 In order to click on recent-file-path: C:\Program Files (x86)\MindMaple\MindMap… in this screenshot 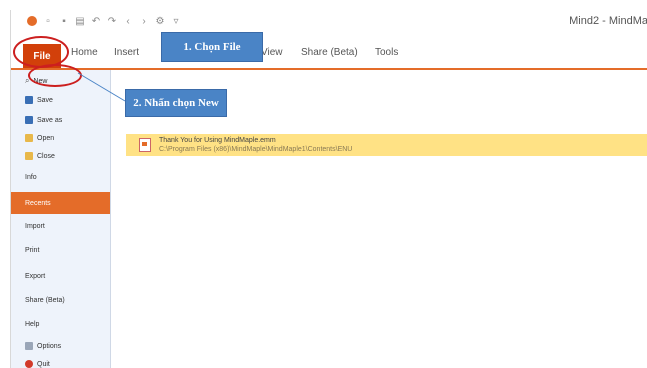, I will do `click(256, 149)`.